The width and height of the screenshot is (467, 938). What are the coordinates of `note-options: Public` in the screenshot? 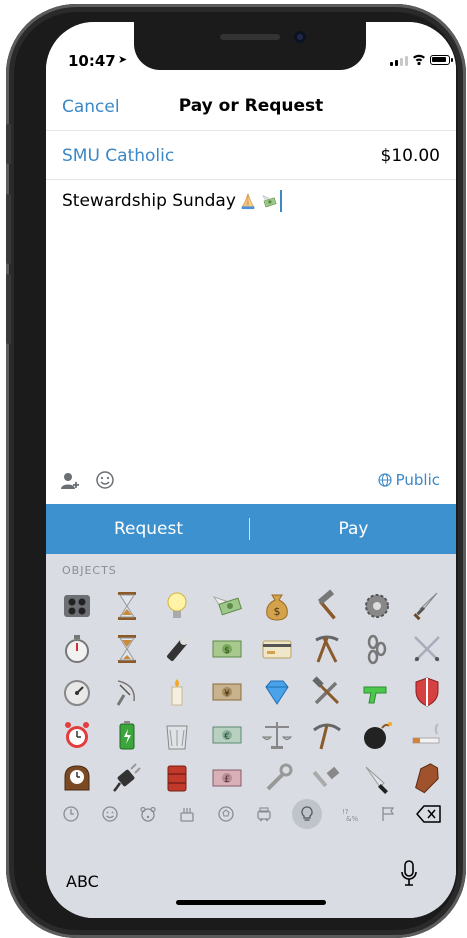 It's located at (251, 484).